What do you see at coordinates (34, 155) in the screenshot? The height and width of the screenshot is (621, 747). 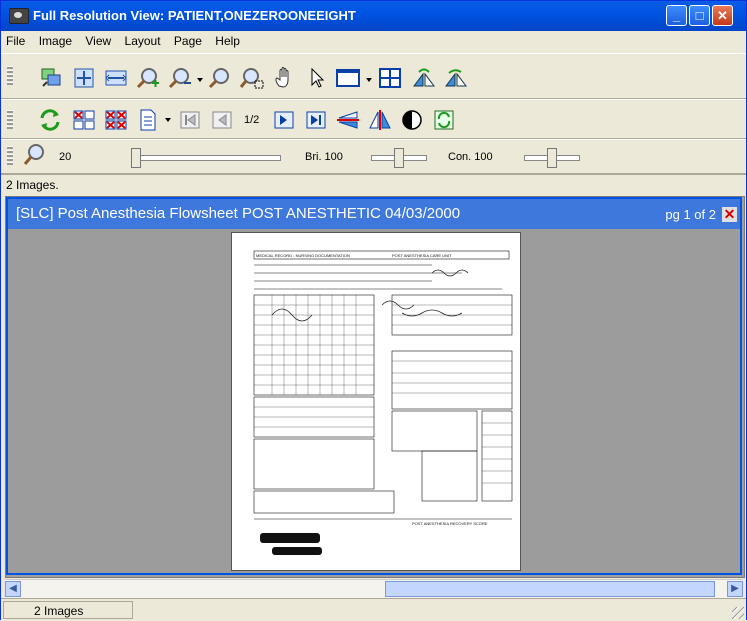 I see `zoom-icon` at bounding box center [34, 155].